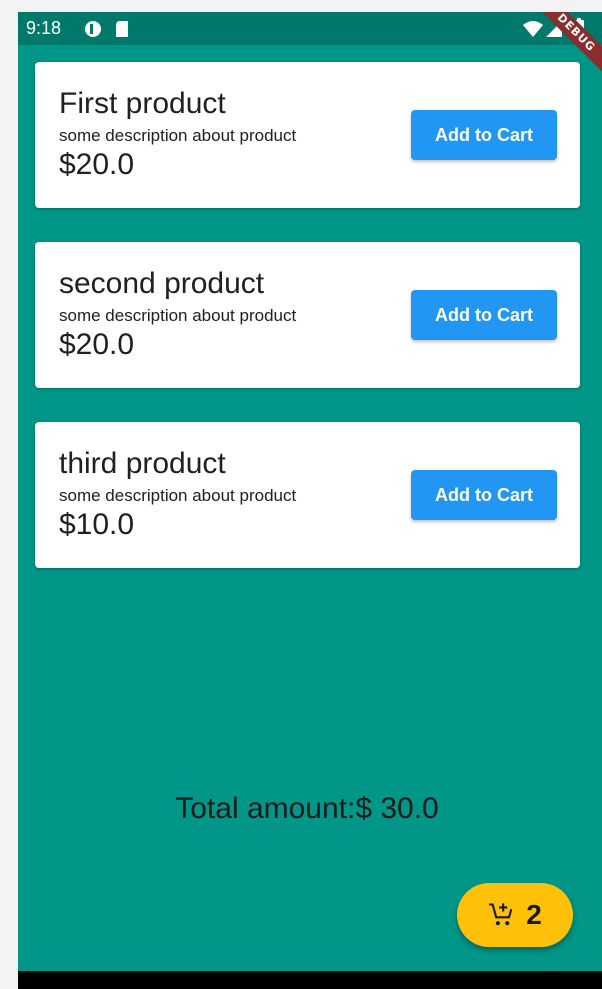  I want to click on cart-fab-button: 2, so click(515, 915).